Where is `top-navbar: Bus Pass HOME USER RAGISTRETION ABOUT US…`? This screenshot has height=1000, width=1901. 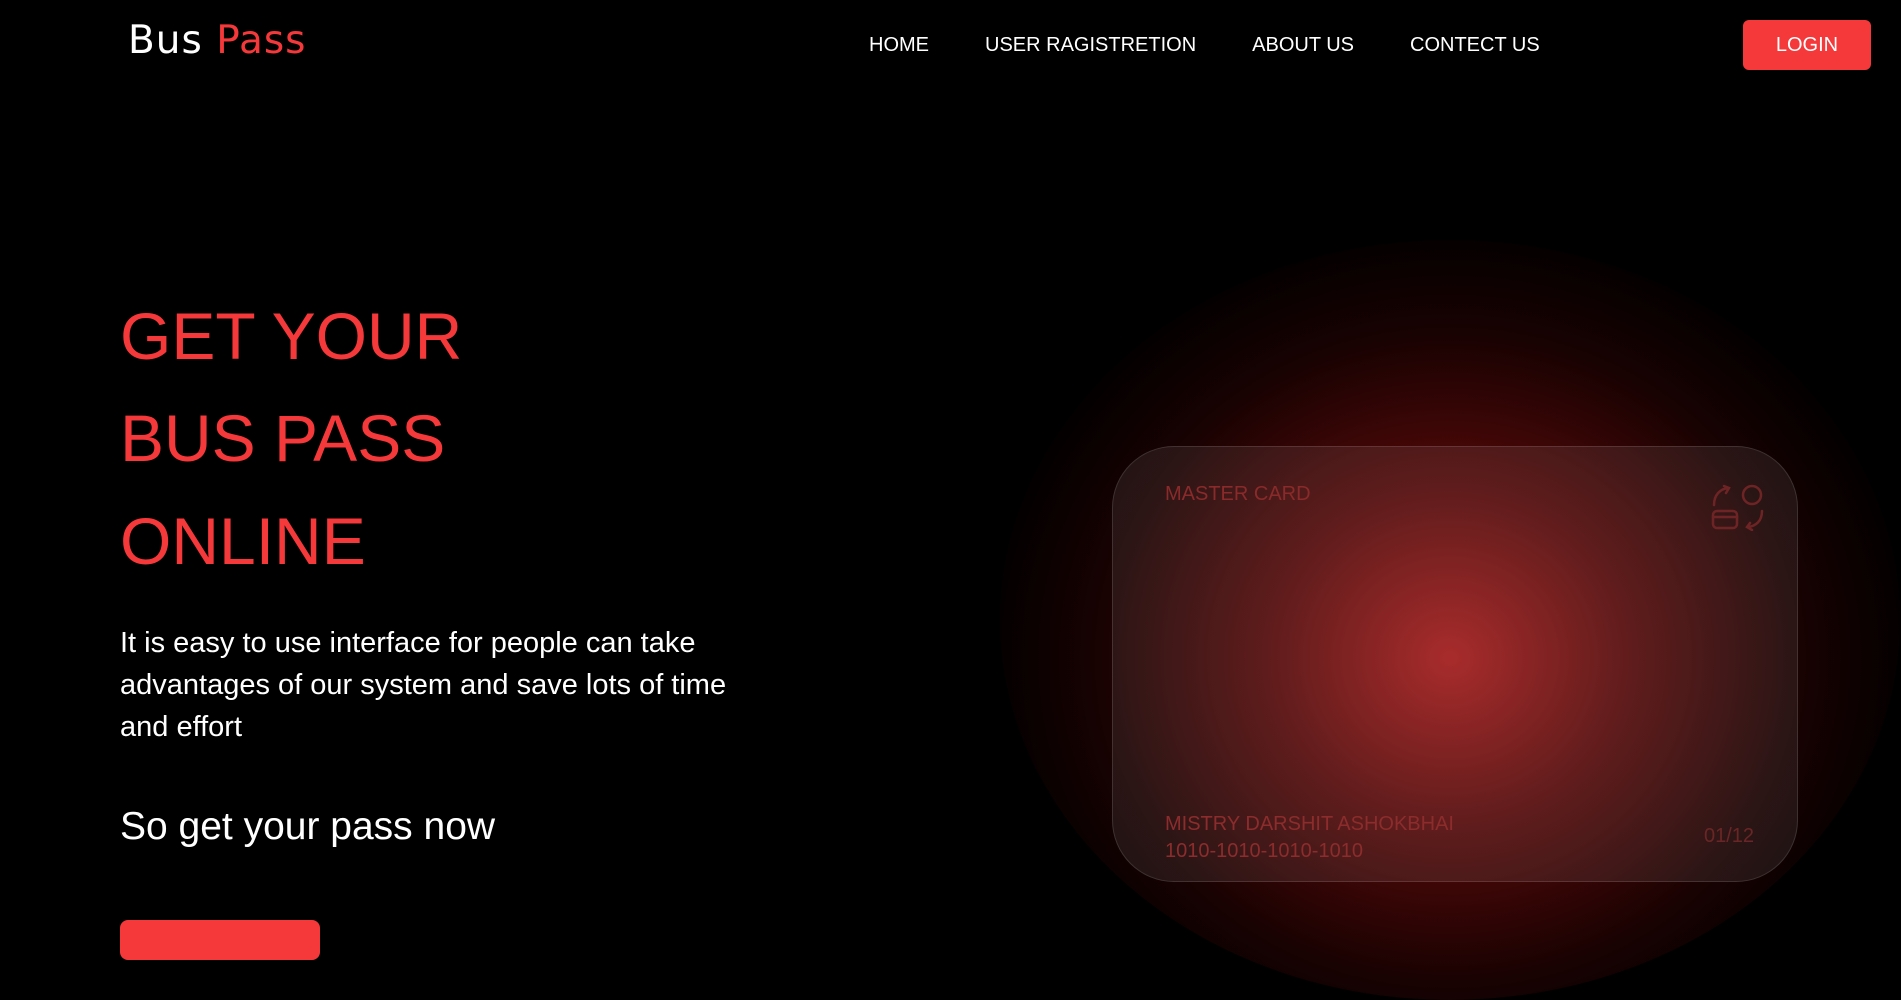 top-navbar: Bus Pass HOME USER RAGISTRETION ABOUT US… is located at coordinates (950, 46).